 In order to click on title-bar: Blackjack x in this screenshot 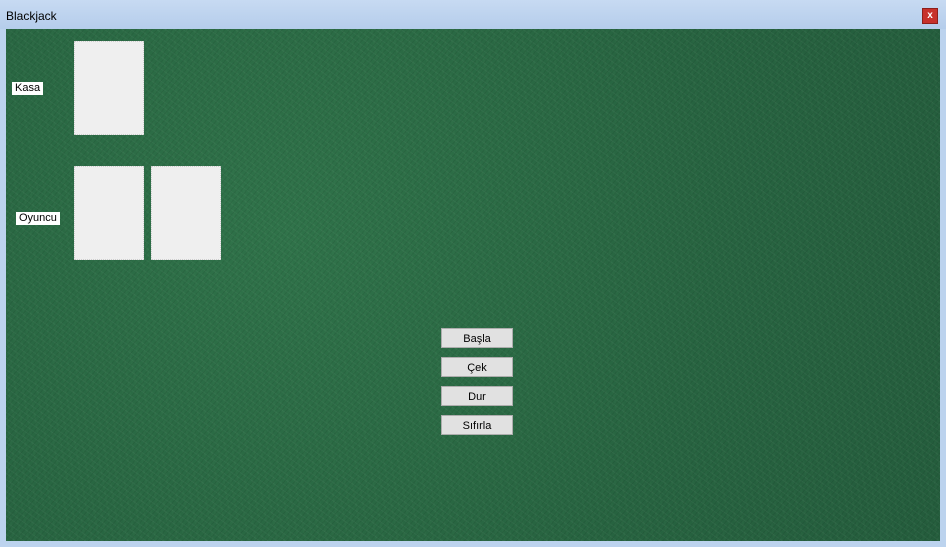, I will do `click(473, 14)`.